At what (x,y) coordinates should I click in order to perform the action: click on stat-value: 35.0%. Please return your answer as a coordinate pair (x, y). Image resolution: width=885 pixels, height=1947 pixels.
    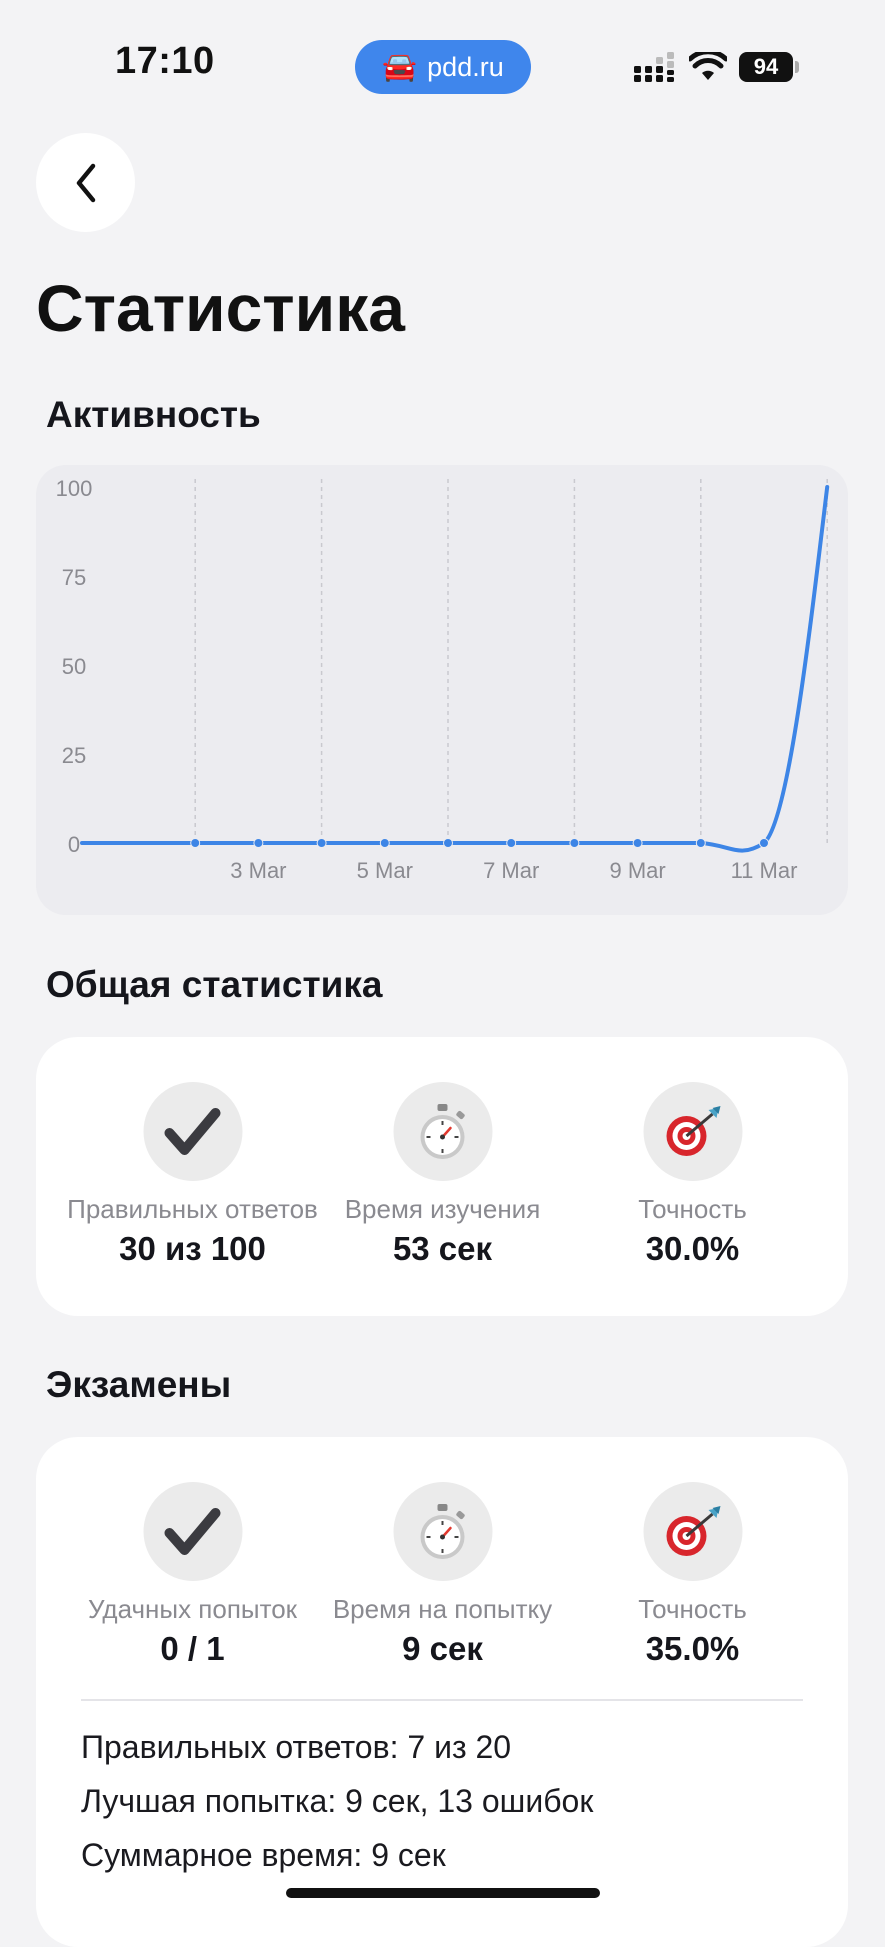
    Looking at the image, I should click on (692, 1648).